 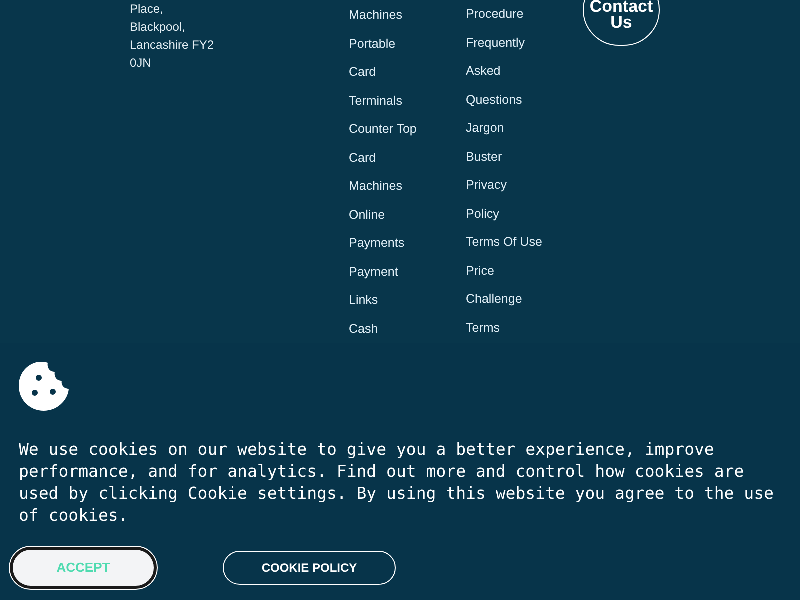 I want to click on footer-link: Asked, so click(x=504, y=71).